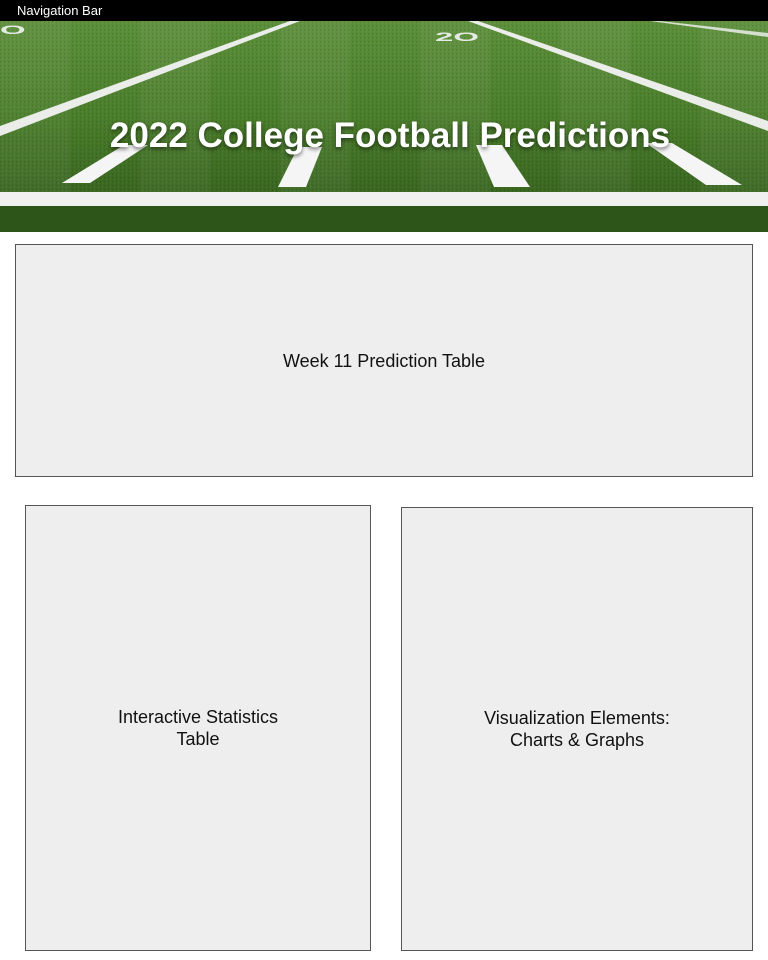 This screenshot has height=960, width=768. I want to click on visualization-panel-label: Visualization Elements: Charts & Graphs, so click(577, 729).